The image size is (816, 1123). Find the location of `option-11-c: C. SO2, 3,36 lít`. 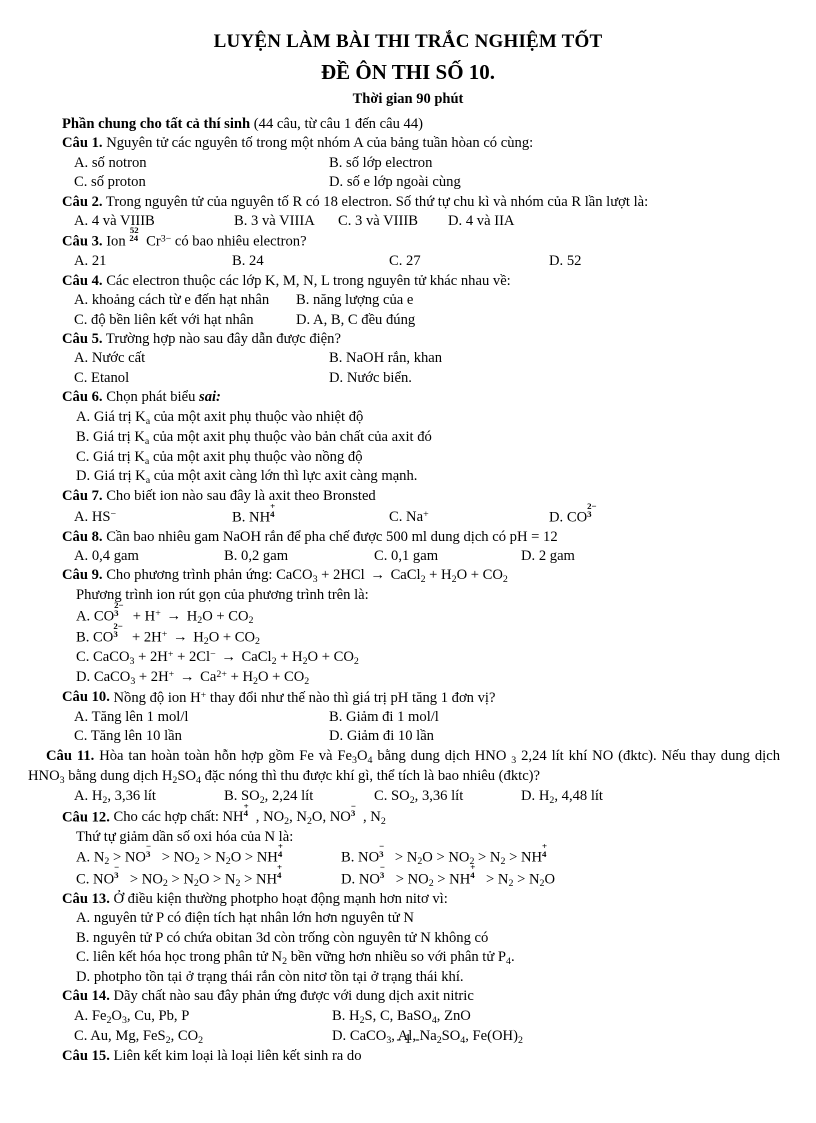

option-11-c: C. SO2, 3,36 lít is located at coordinates (447, 797).